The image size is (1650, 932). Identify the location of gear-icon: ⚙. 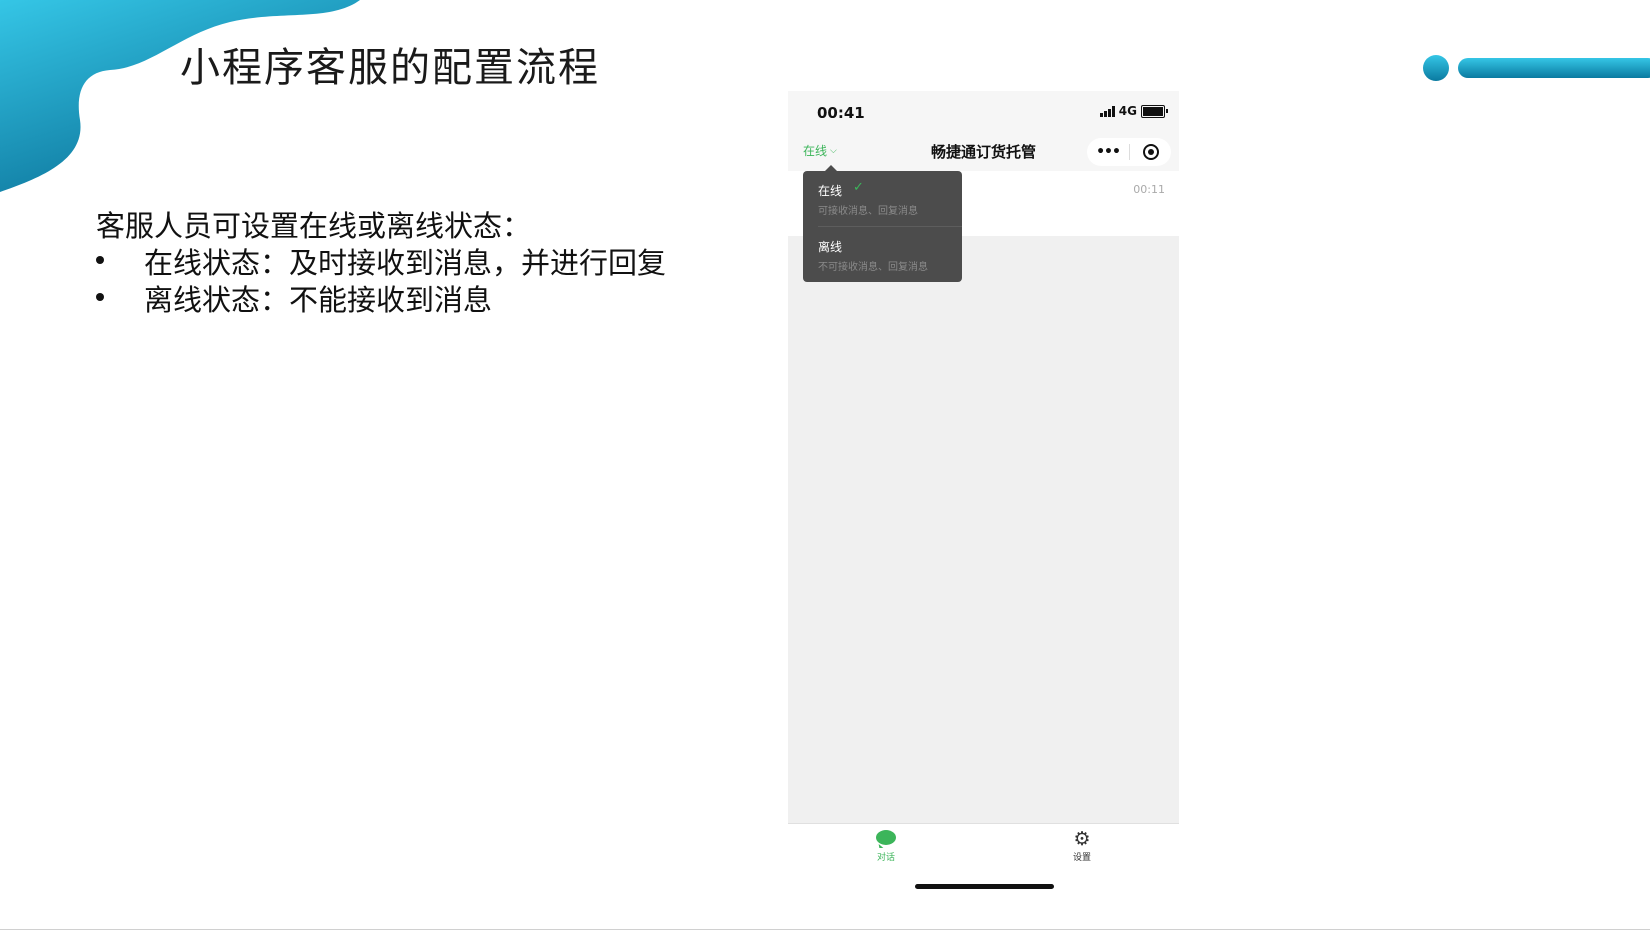
(1082, 839).